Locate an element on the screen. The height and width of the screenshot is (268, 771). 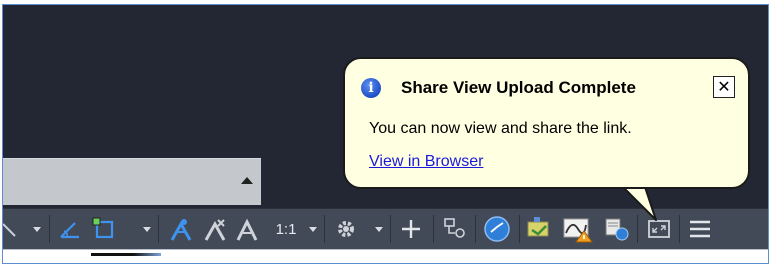
expand-up-arrow-icon is located at coordinates (247, 180).